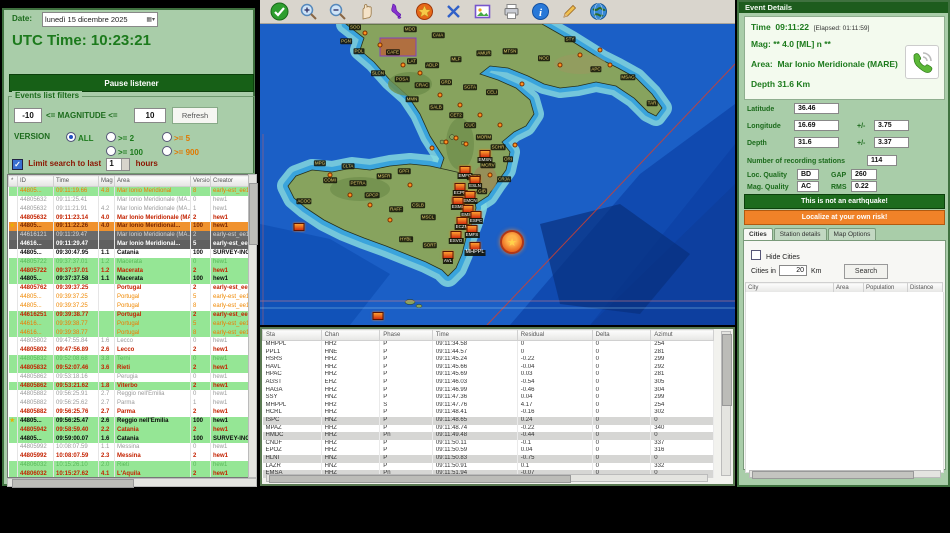 This screenshot has width=950, height=533. What do you see at coordinates (484, 53) in the screenshot?
I see `station-label: AMUR` at bounding box center [484, 53].